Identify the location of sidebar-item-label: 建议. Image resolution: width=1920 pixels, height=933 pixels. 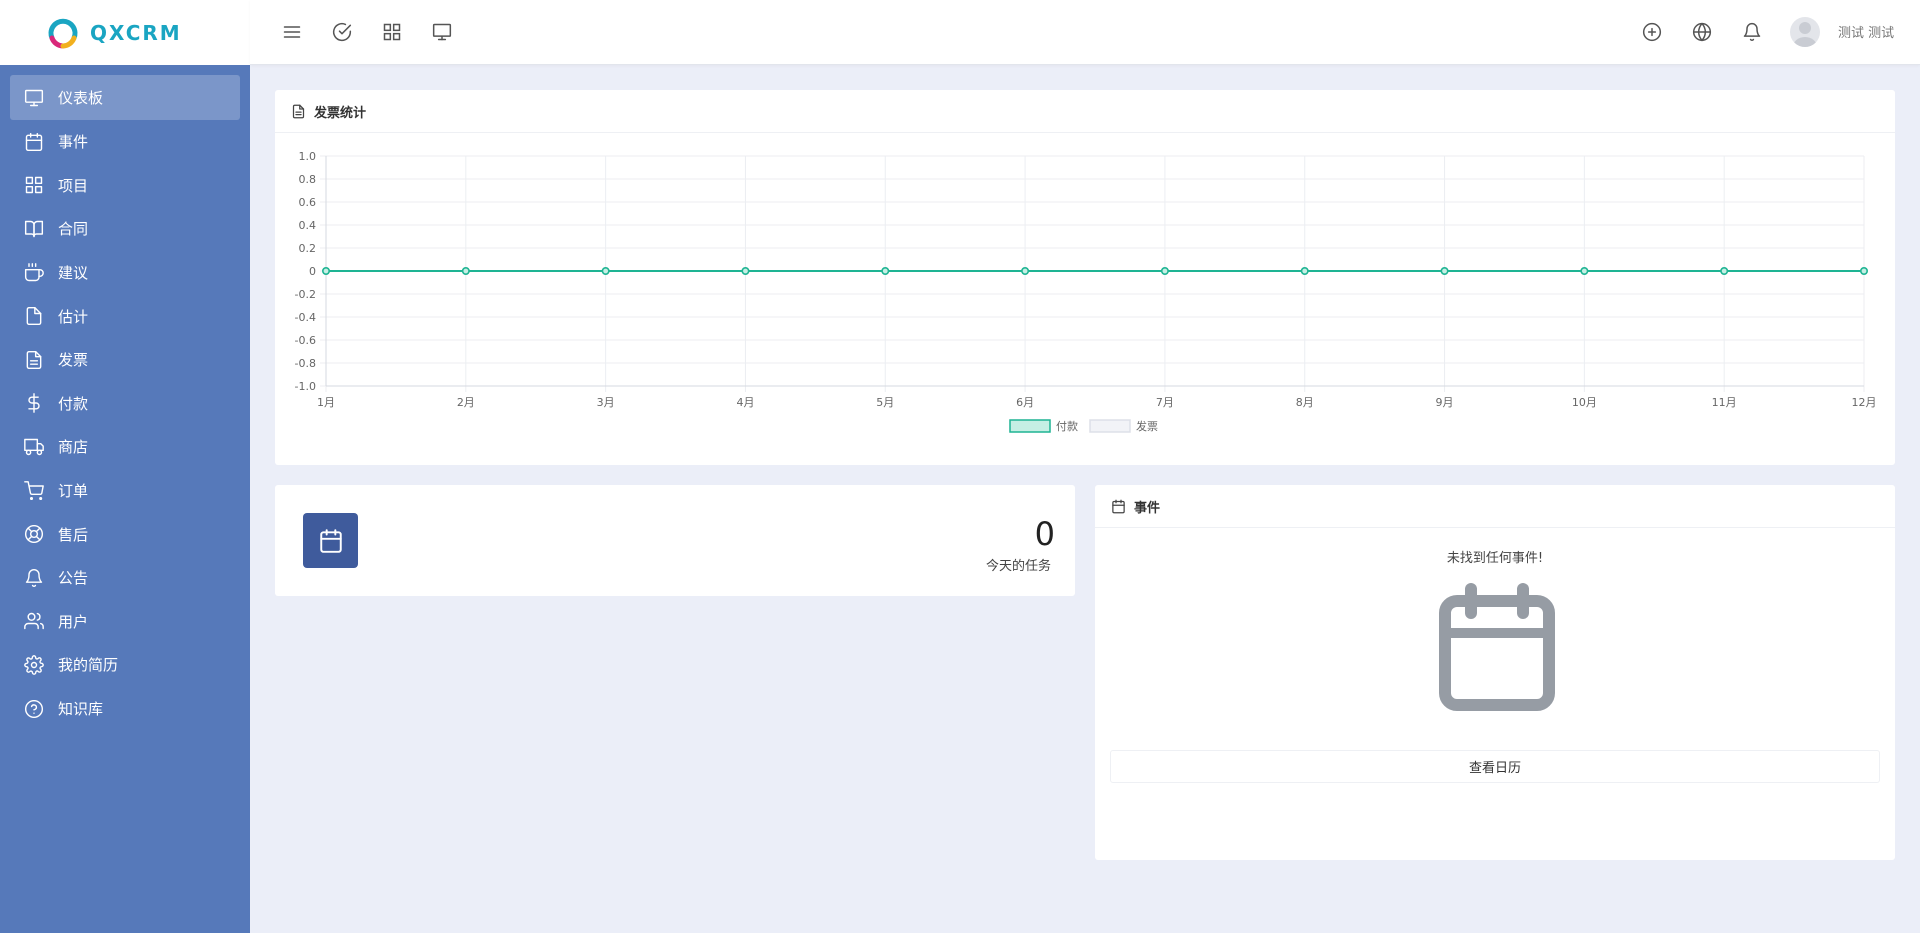
(73, 273).